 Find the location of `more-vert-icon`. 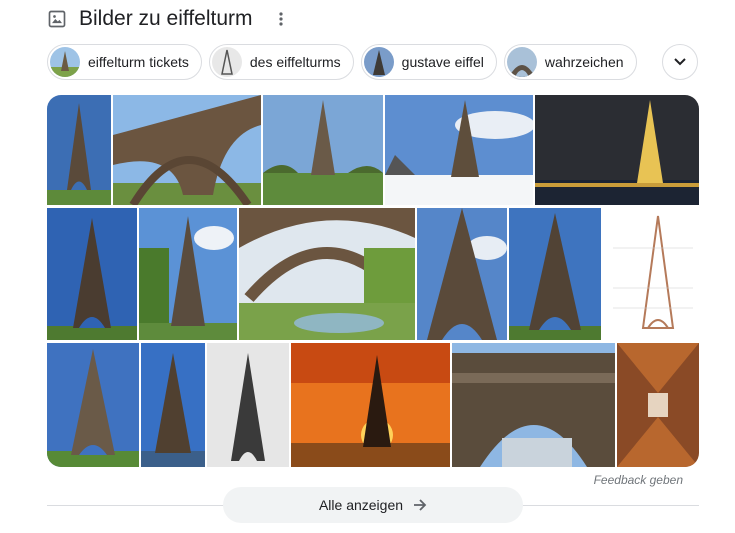

more-vert-icon is located at coordinates (280, 19).